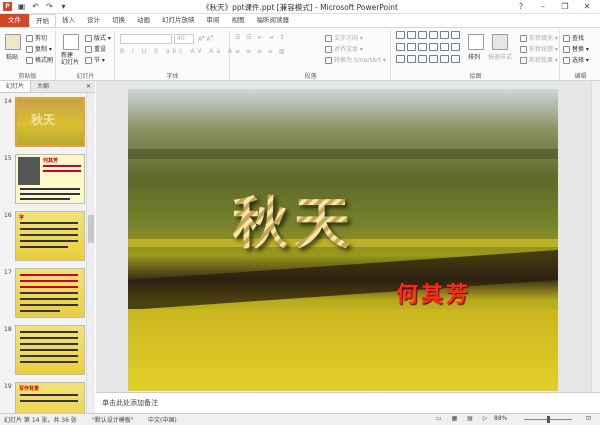  Describe the element at coordinates (500, 418) in the screenshot. I see `zoom-level: 88%` at that location.